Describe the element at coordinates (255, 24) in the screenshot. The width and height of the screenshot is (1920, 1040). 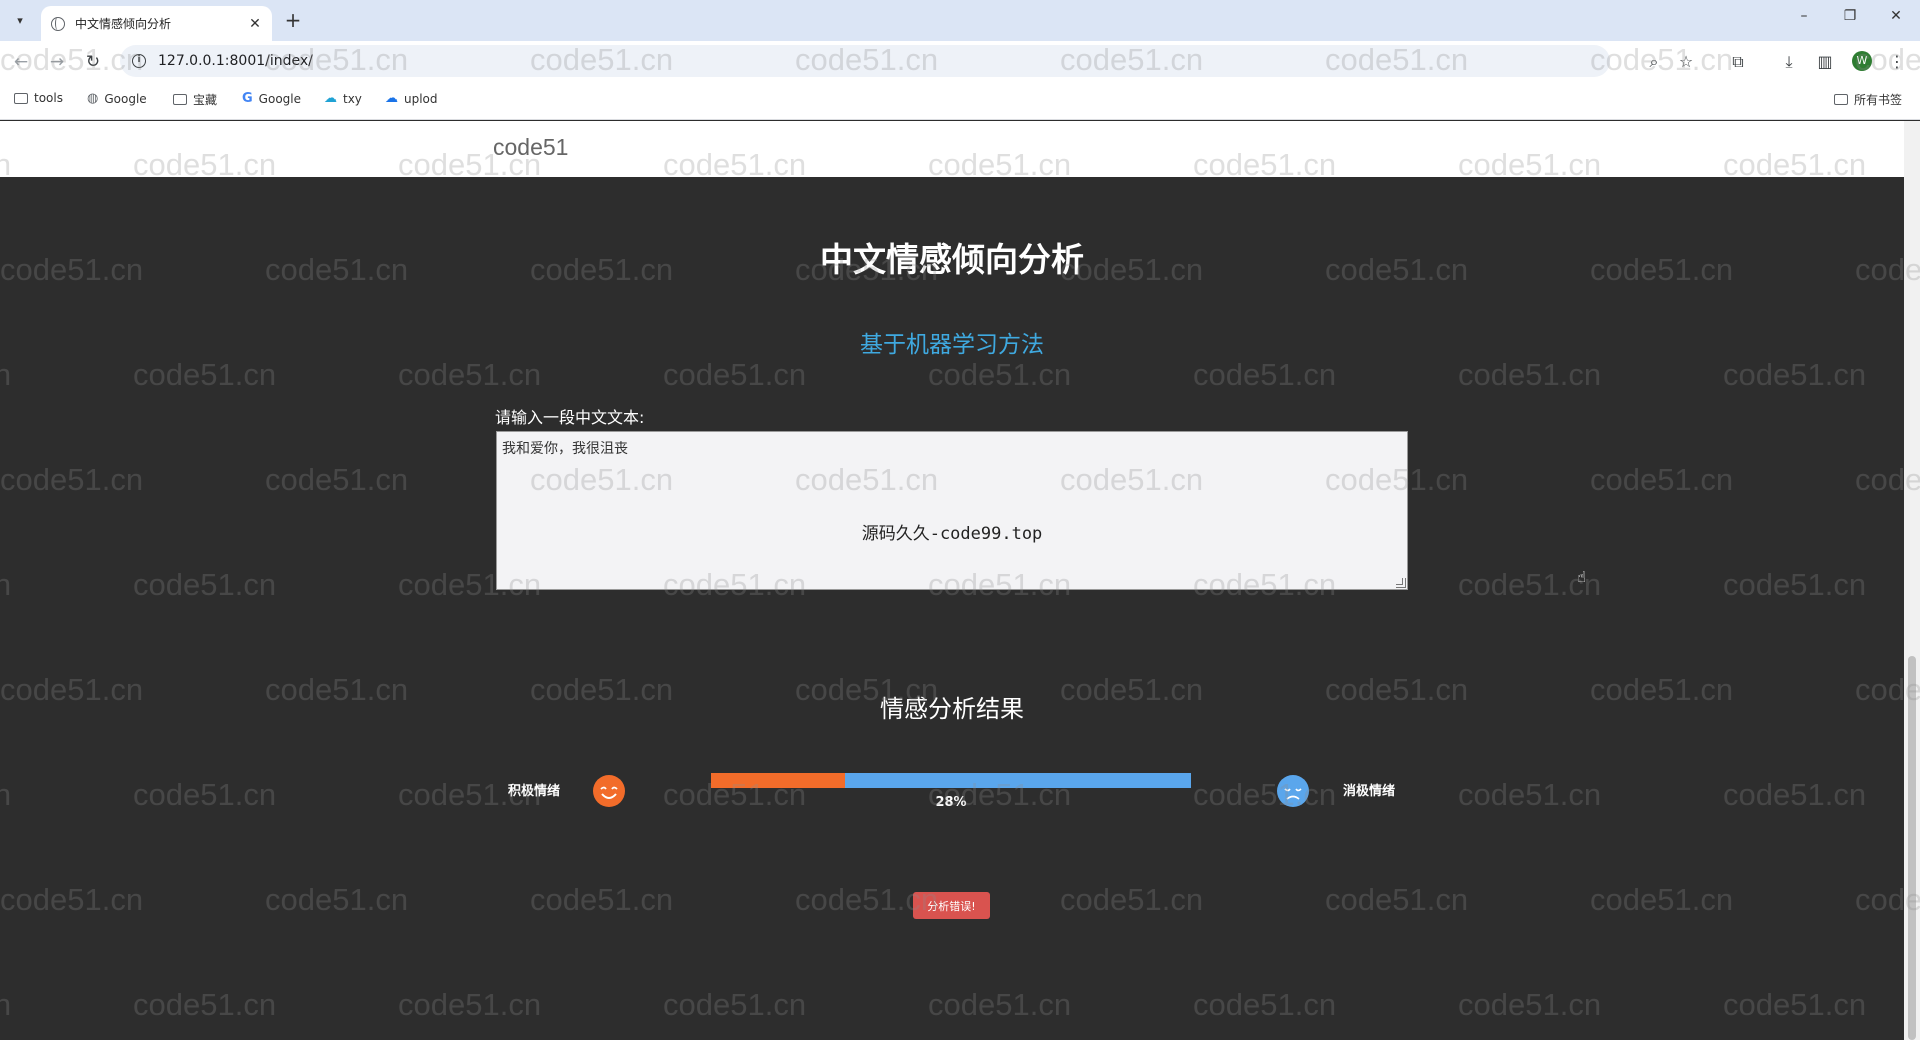
I see `tab-close-button: ✕` at that location.